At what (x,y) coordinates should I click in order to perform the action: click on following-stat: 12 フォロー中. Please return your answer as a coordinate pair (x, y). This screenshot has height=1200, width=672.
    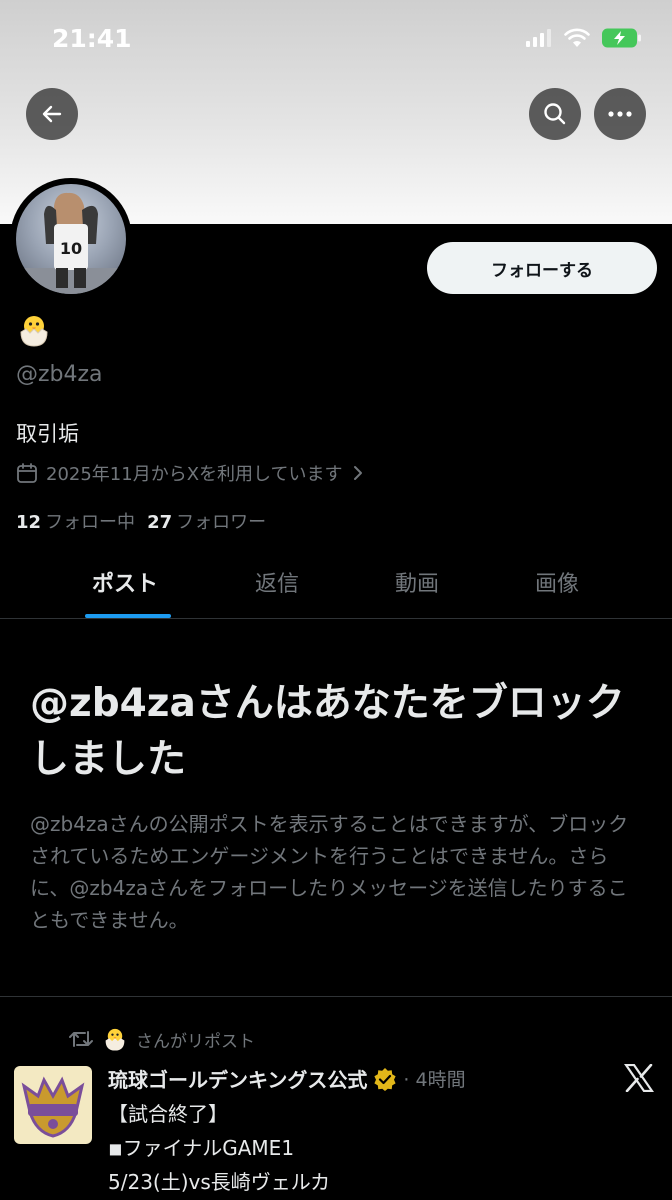
    Looking at the image, I should click on (75, 521).